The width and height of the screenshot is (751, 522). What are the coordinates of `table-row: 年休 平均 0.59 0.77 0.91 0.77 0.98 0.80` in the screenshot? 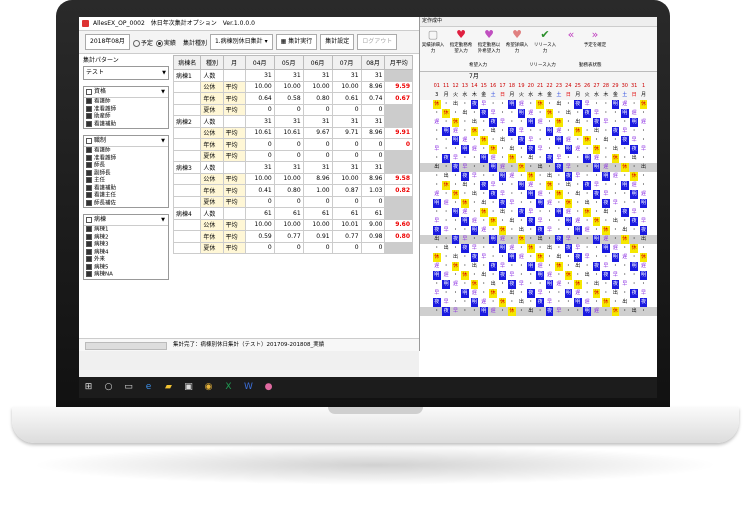 It's located at (292, 236).